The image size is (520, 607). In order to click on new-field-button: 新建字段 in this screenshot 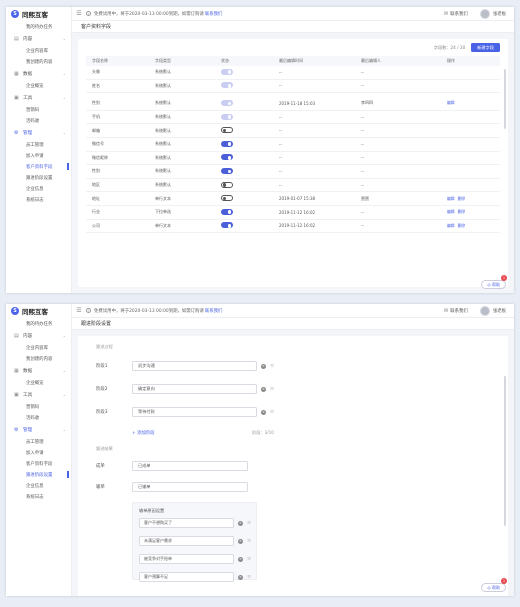, I will do `click(485, 47)`.